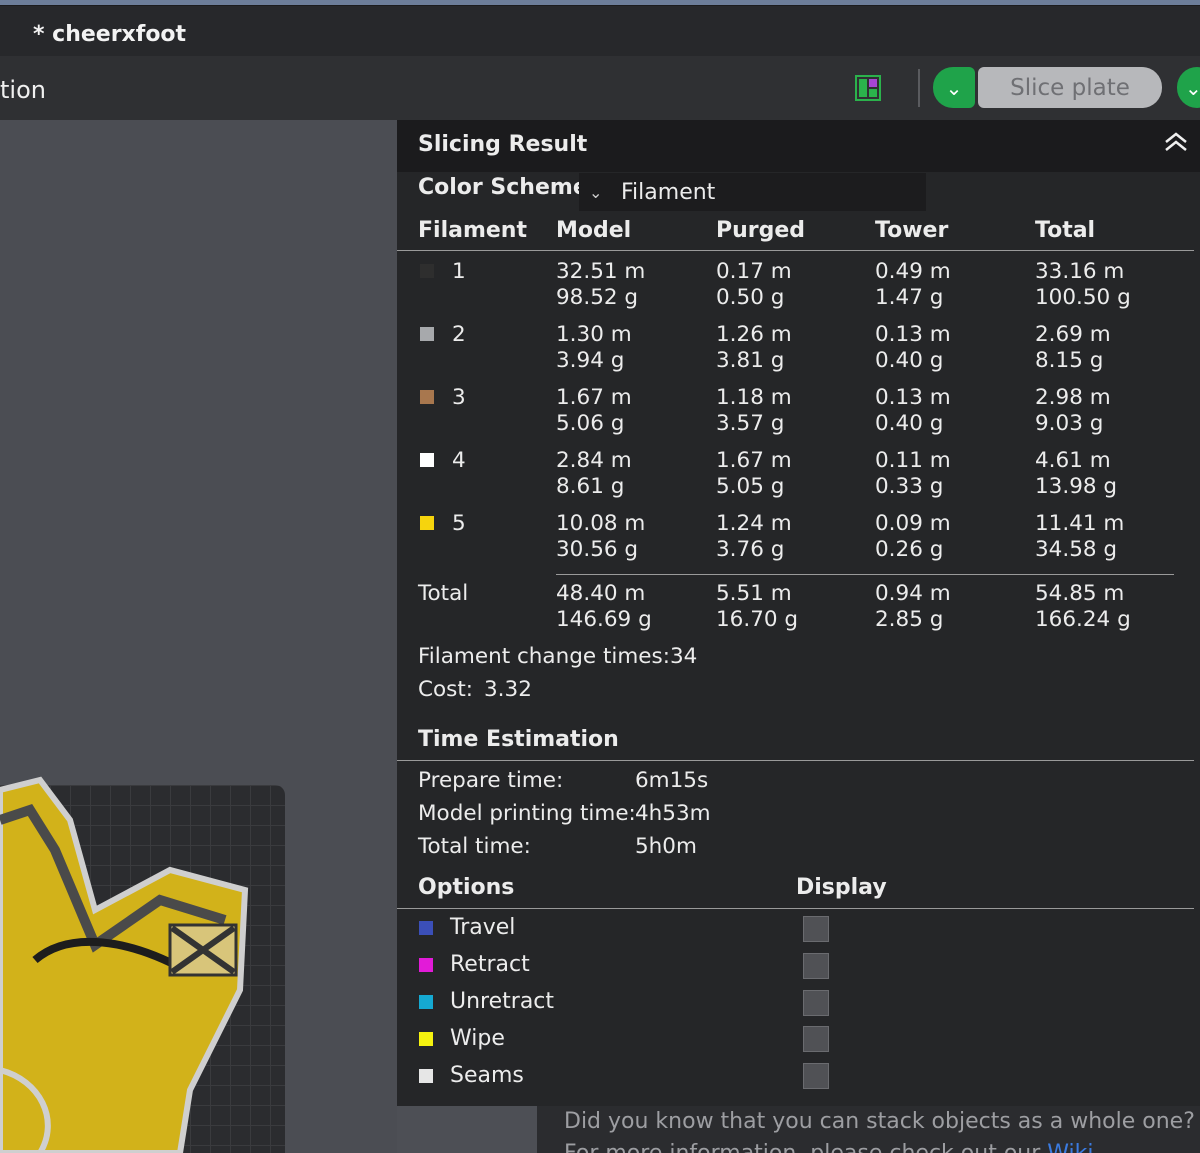 Image resolution: width=1200 pixels, height=1153 pixels. I want to click on cost-value: 3.32, so click(508, 689).